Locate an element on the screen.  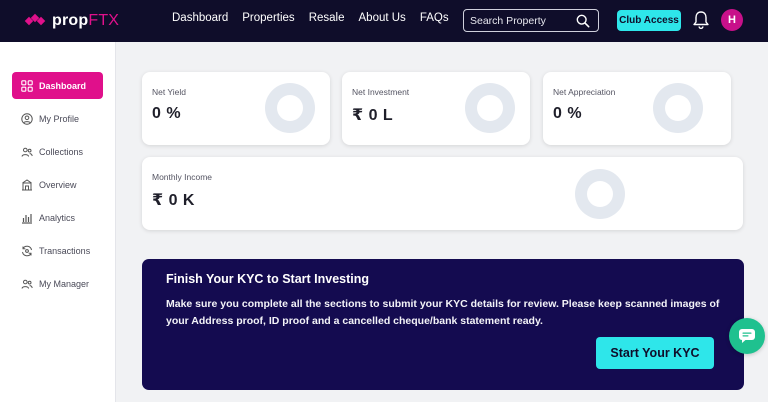
sidebar-item-analytics: Analytics is located at coordinates (57, 217).